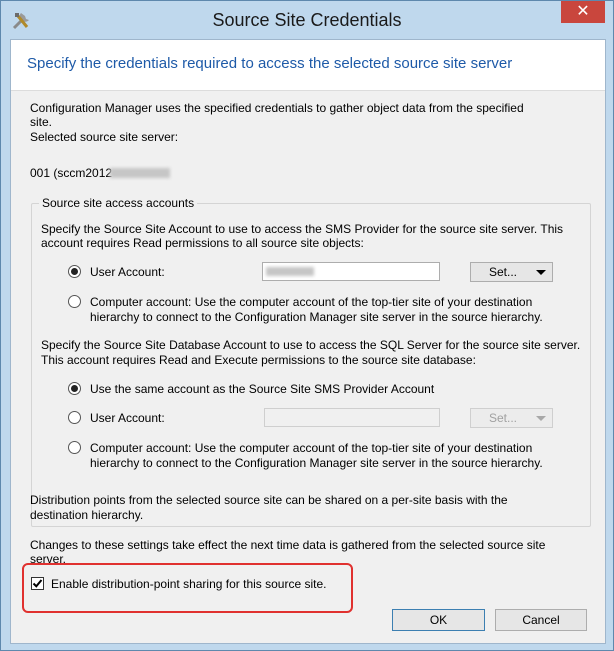  I want to click on checkmark-icon, so click(37, 583).